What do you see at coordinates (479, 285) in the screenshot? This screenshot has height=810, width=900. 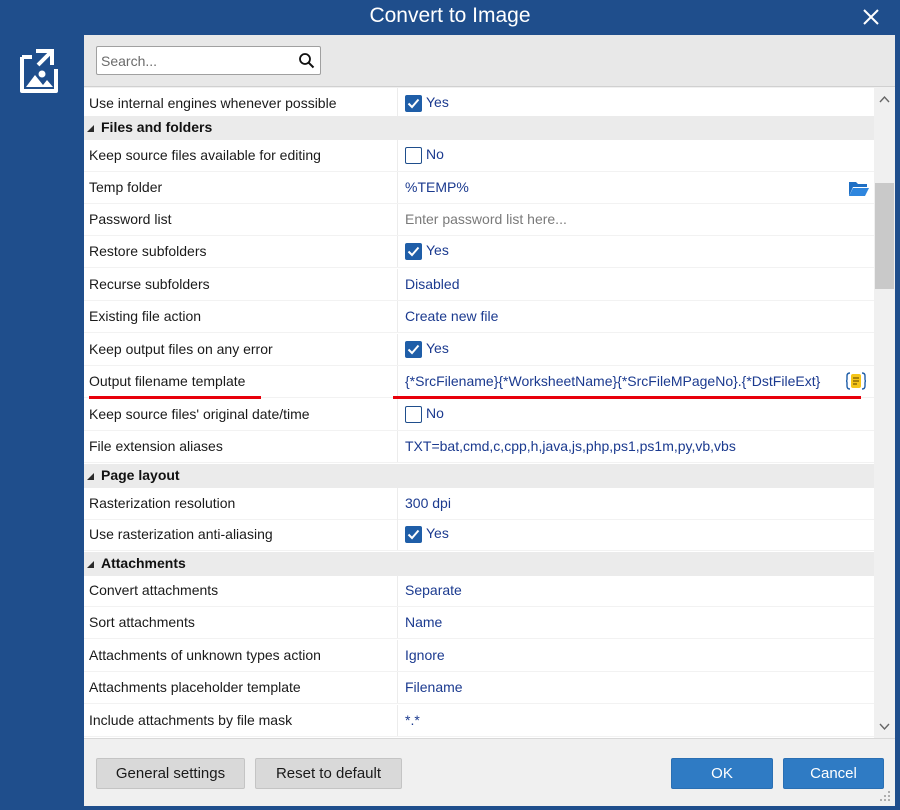 I see `row-recurse-subfolders: Recurse subfolders Disabled` at bounding box center [479, 285].